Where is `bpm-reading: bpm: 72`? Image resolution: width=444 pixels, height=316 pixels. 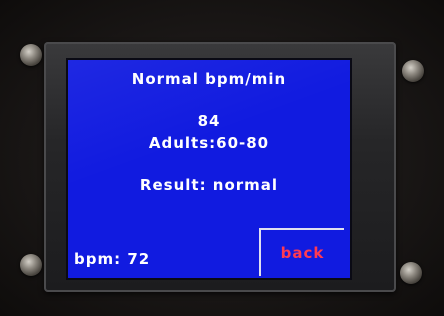
bpm-reading: bpm: 72 is located at coordinates (112, 259).